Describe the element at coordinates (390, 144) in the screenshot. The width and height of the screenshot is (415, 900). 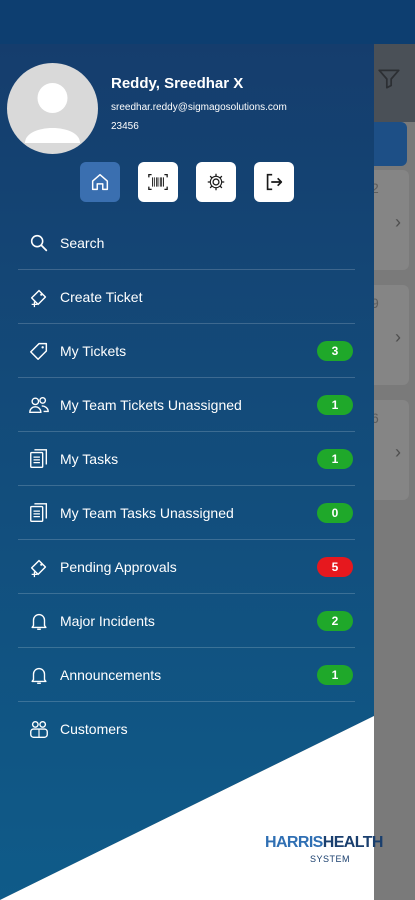
I see `background-tab` at that location.